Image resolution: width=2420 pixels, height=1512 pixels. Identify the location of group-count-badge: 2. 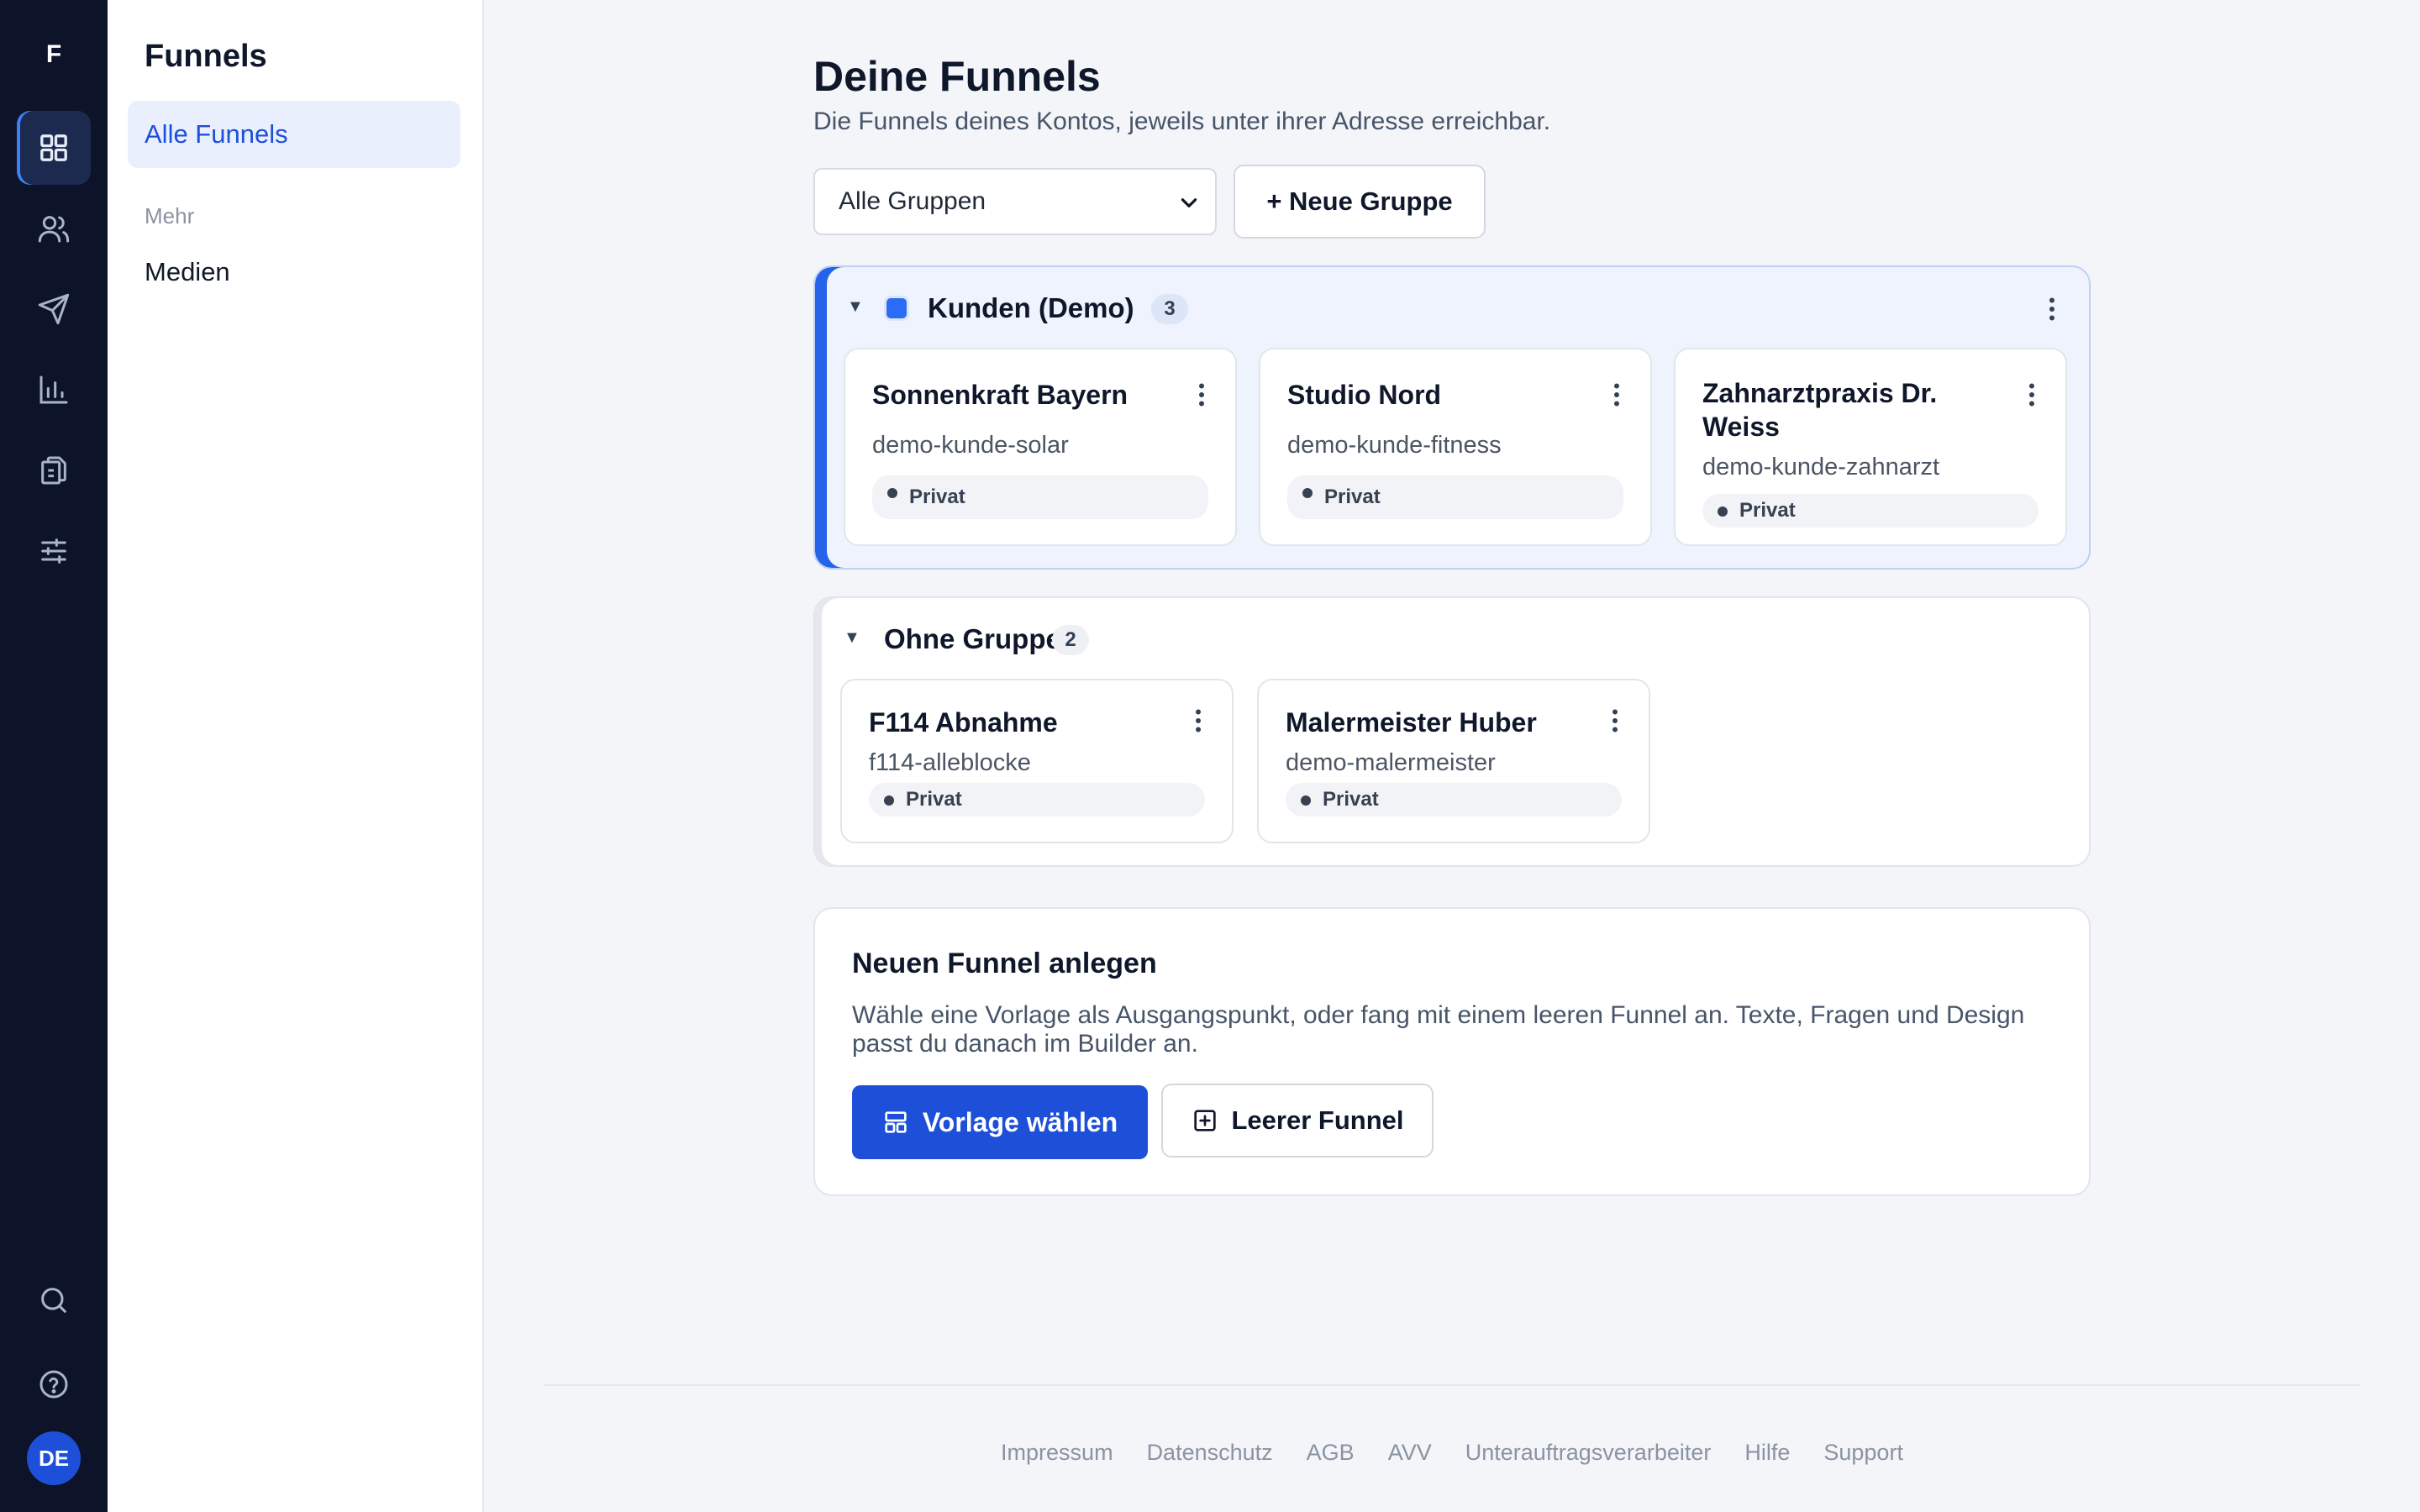
(1071, 640).